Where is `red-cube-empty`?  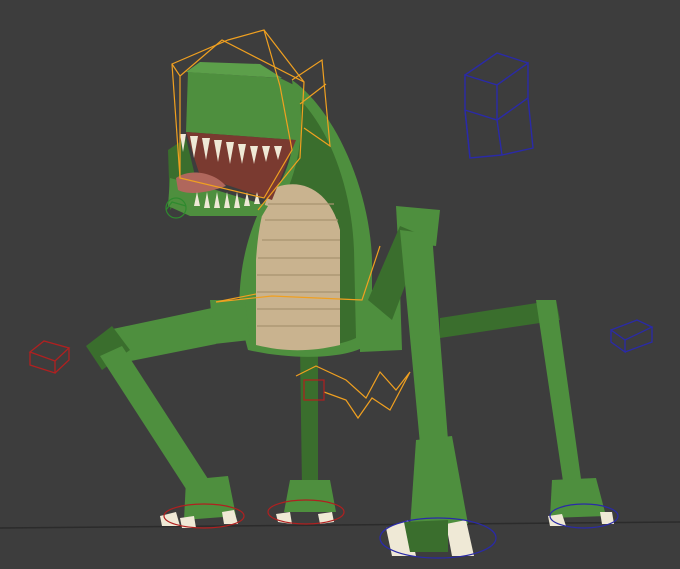 red-cube-empty is located at coordinates (49, 357).